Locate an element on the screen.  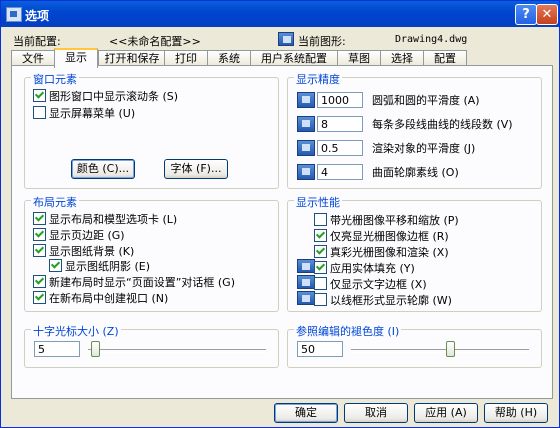
xref-fading-title: 参照编辑的褪色度 (I) is located at coordinates (348, 331).